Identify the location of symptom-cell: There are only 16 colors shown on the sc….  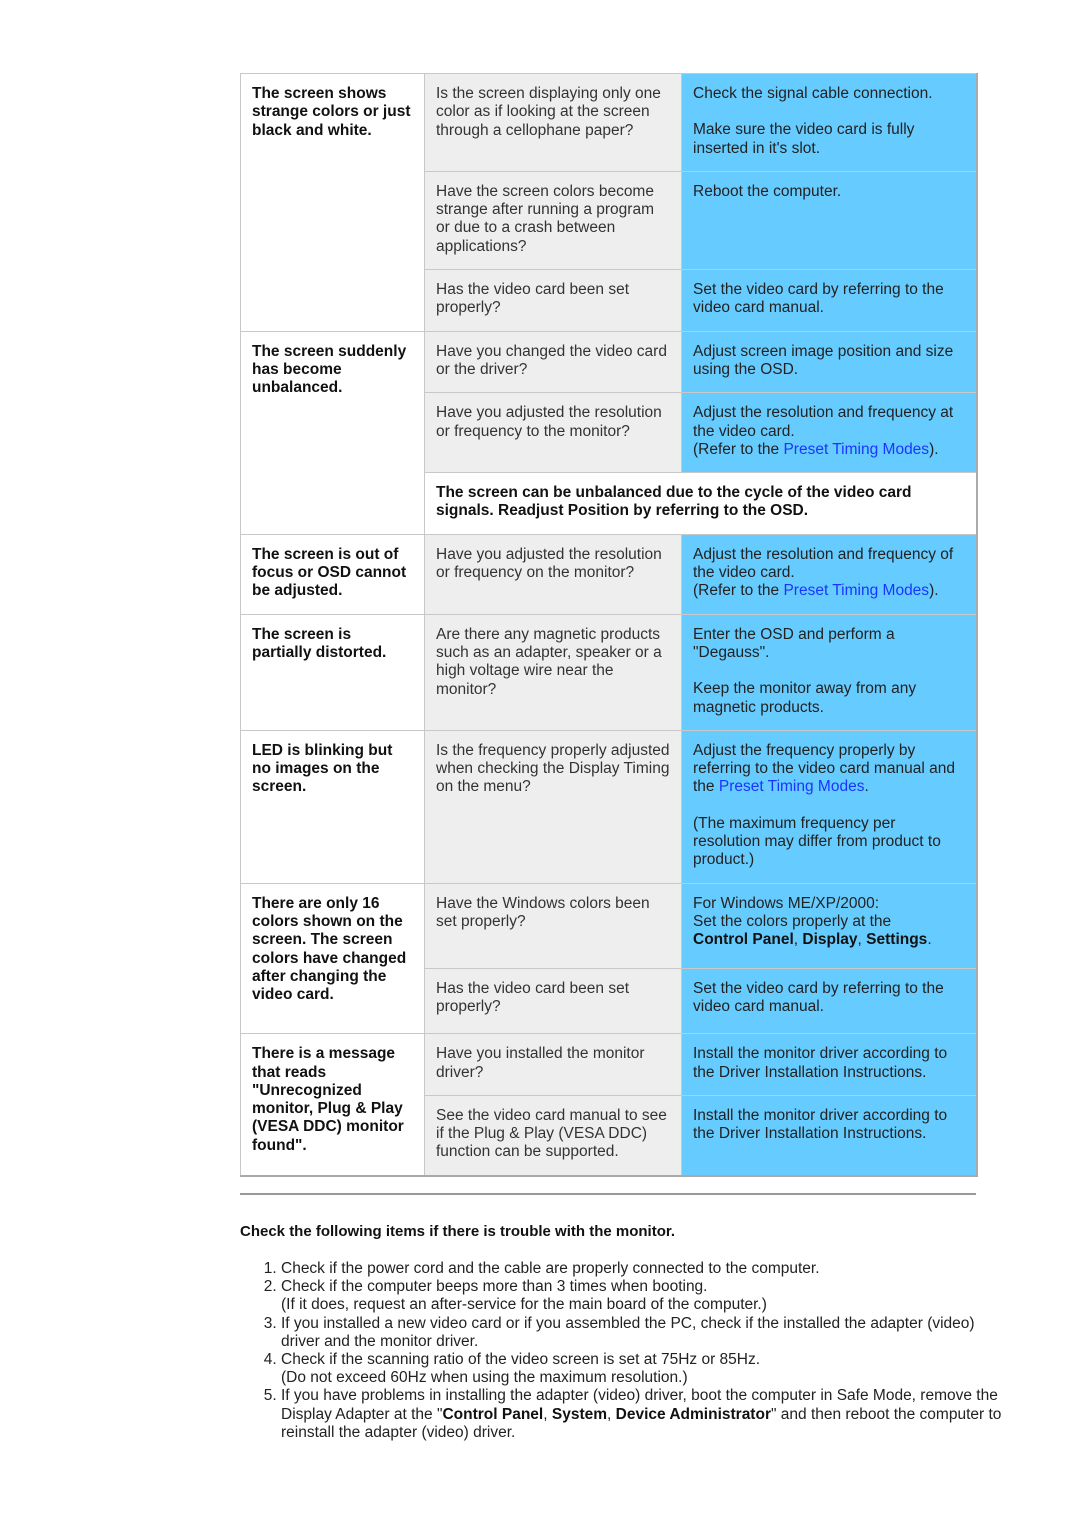
(332, 958).